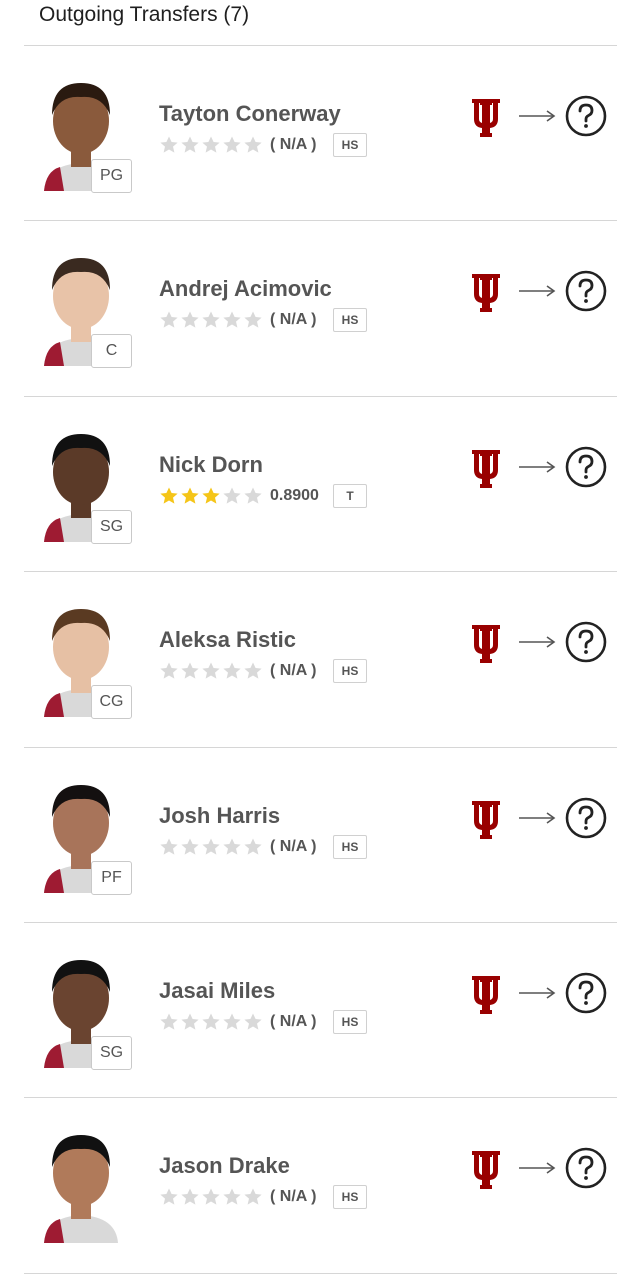  I want to click on section-title: Outgoing Transfers (7), so click(144, 14).